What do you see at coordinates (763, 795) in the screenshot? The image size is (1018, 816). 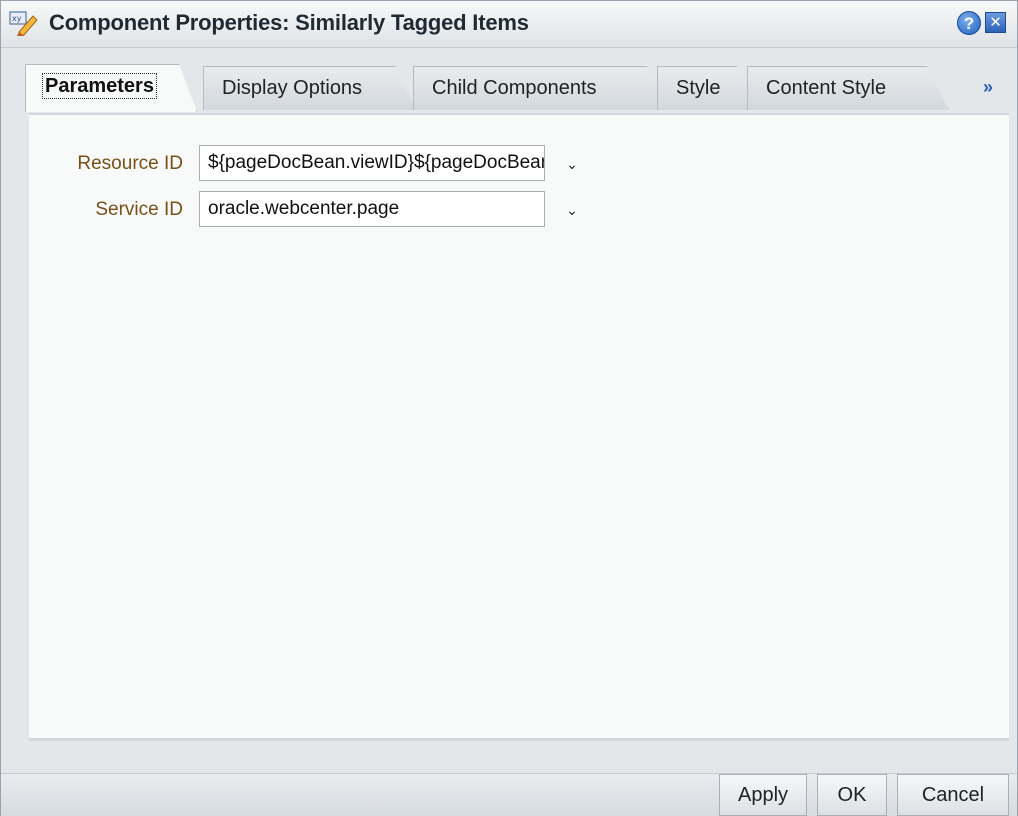 I see `apply-button: Apply` at bounding box center [763, 795].